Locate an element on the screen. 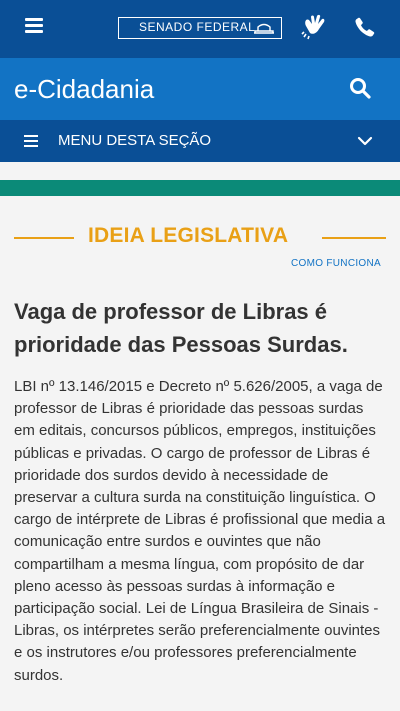  senado-logo-text: SENADO FEDERAL is located at coordinates (197, 27).